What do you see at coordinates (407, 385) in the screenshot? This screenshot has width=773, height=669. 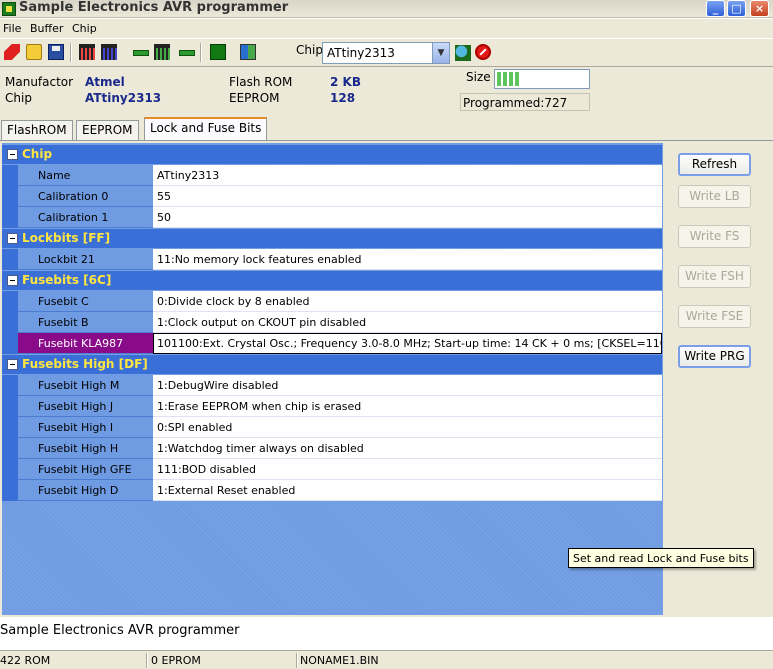 I see `row-value: 1:DebugWire disabled` at bounding box center [407, 385].